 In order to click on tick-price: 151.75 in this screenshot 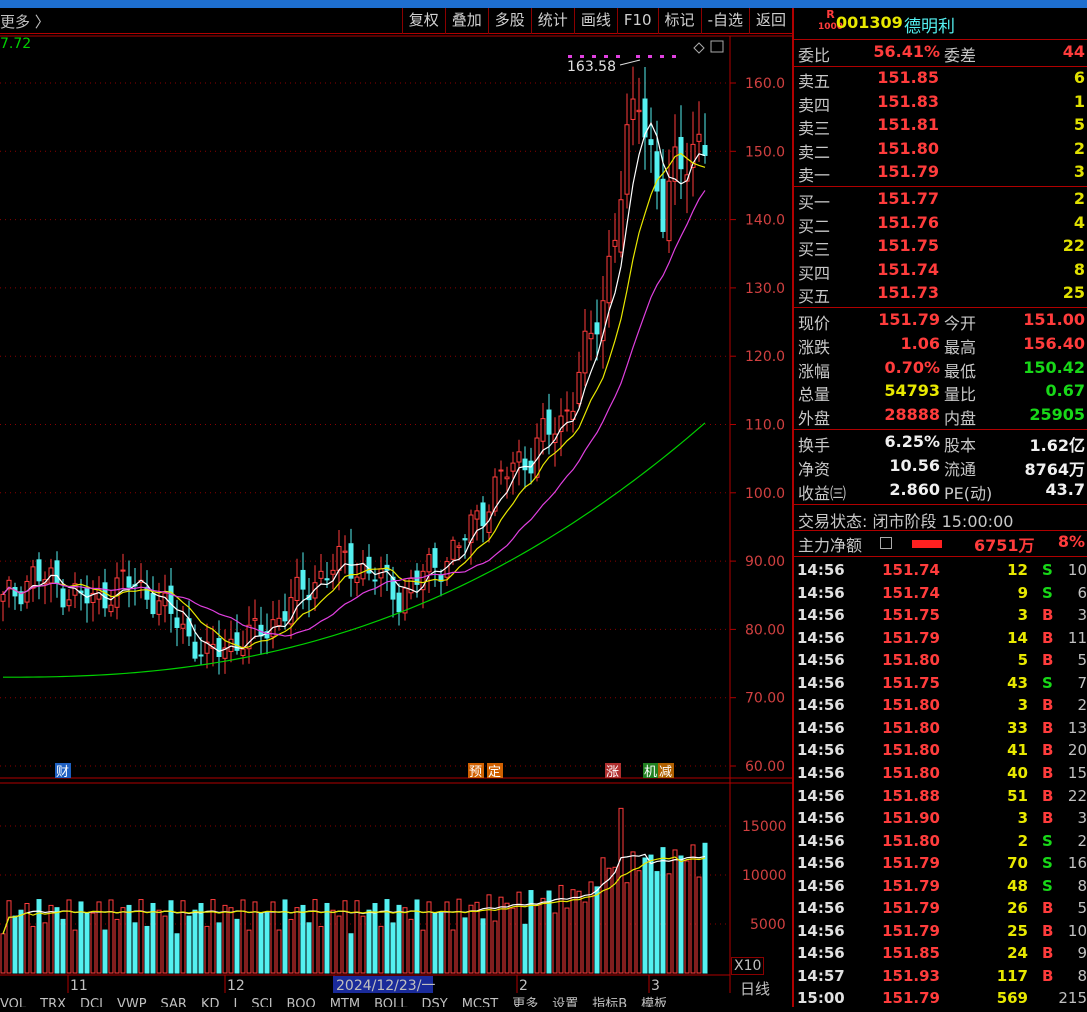, I will do `click(911, 615)`.